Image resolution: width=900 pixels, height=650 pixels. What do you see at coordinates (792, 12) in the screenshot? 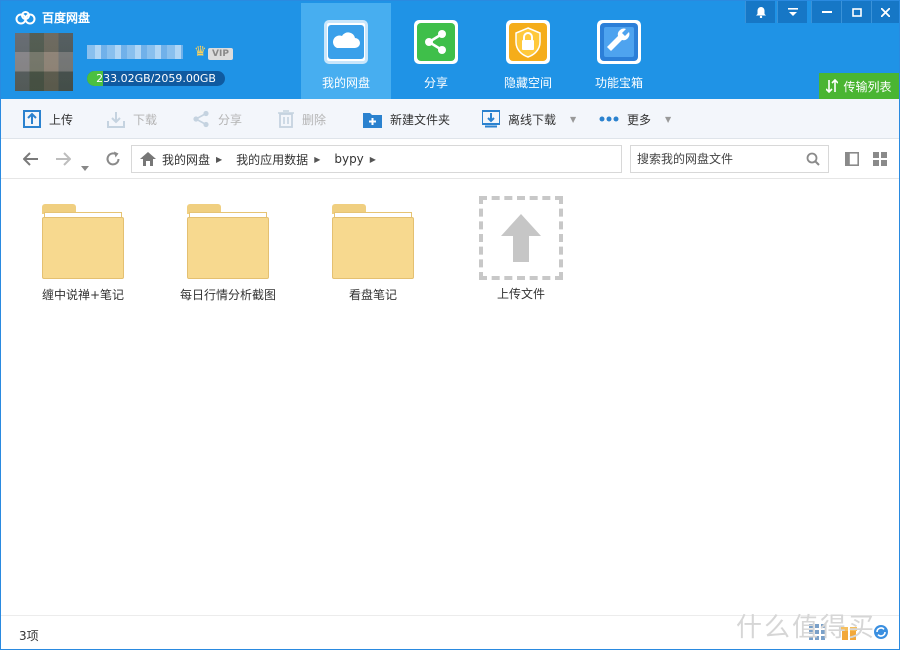
I see `menu-dropdown-icon` at bounding box center [792, 12].